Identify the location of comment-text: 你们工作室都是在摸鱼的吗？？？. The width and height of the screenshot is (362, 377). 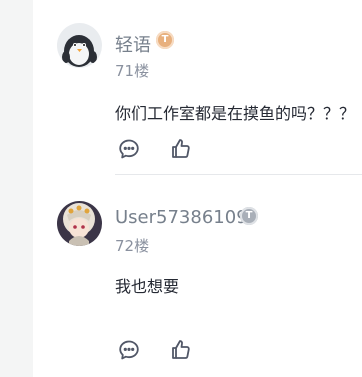
(235, 113).